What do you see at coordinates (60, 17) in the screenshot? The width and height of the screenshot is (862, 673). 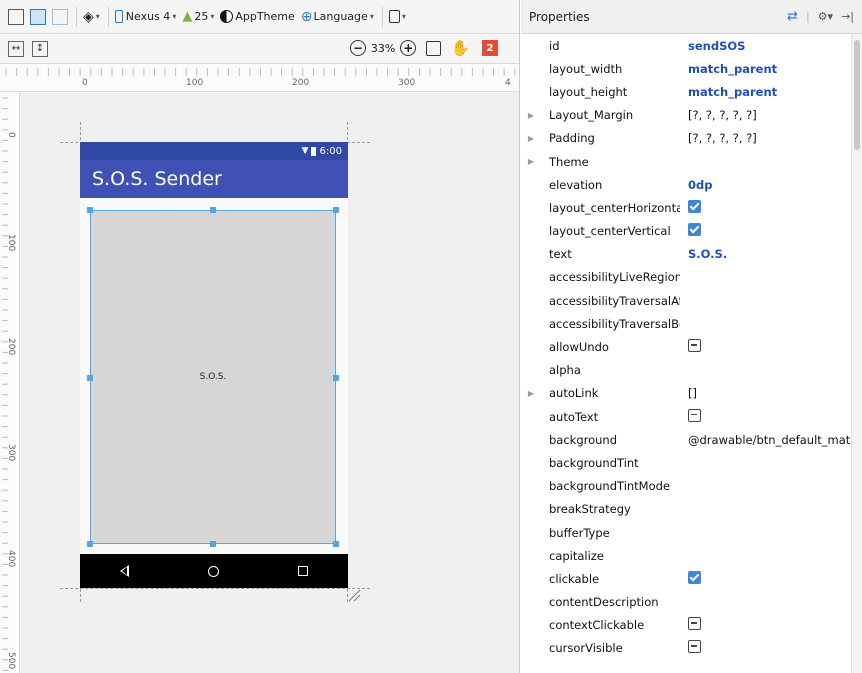 I see `side-by-side-button` at bounding box center [60, 17].